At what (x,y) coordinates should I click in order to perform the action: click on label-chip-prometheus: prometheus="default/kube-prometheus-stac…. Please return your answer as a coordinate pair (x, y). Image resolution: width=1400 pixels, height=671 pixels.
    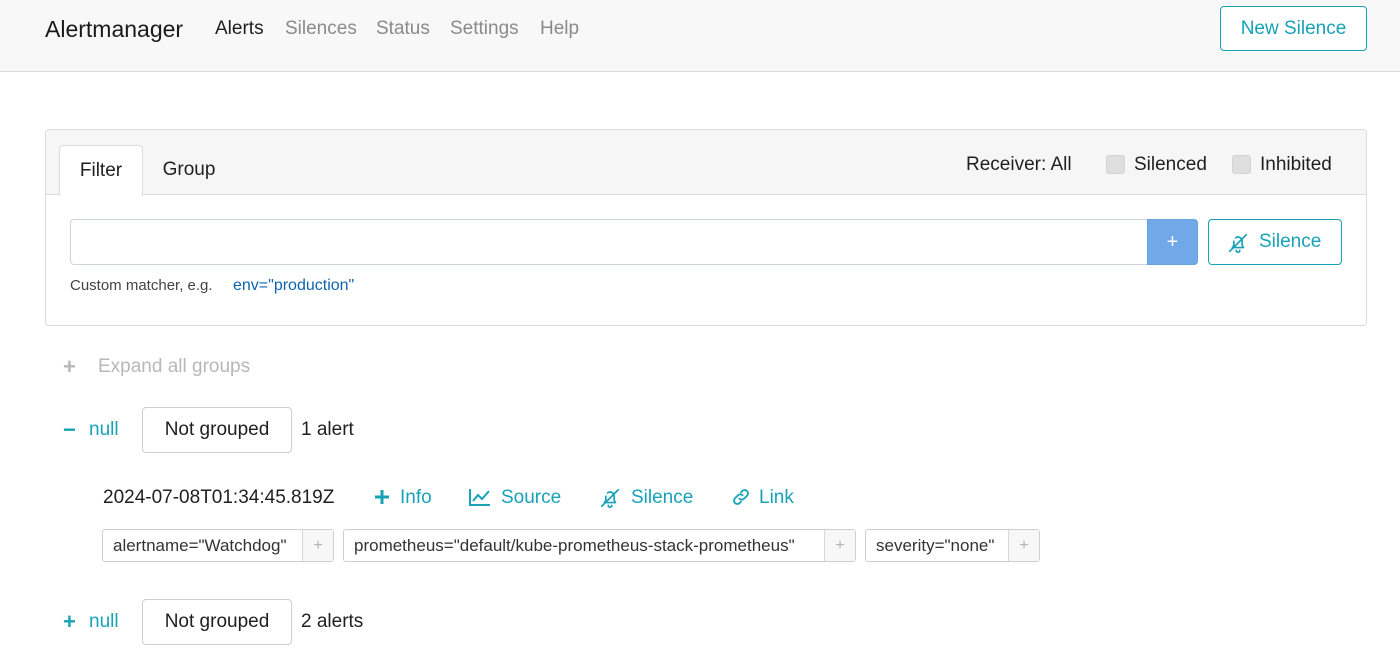
    Looking at the image, I should click on (599, 545).